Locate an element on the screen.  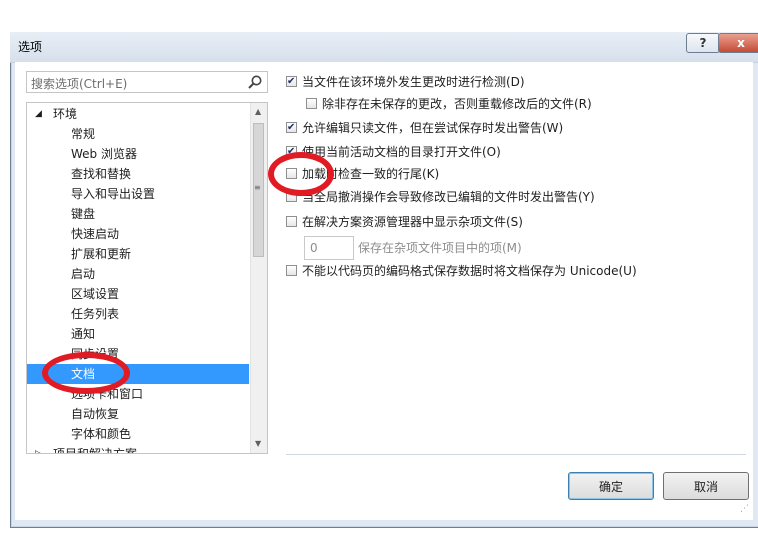
ok-button: 确定 is located at coordinates (611, 486).